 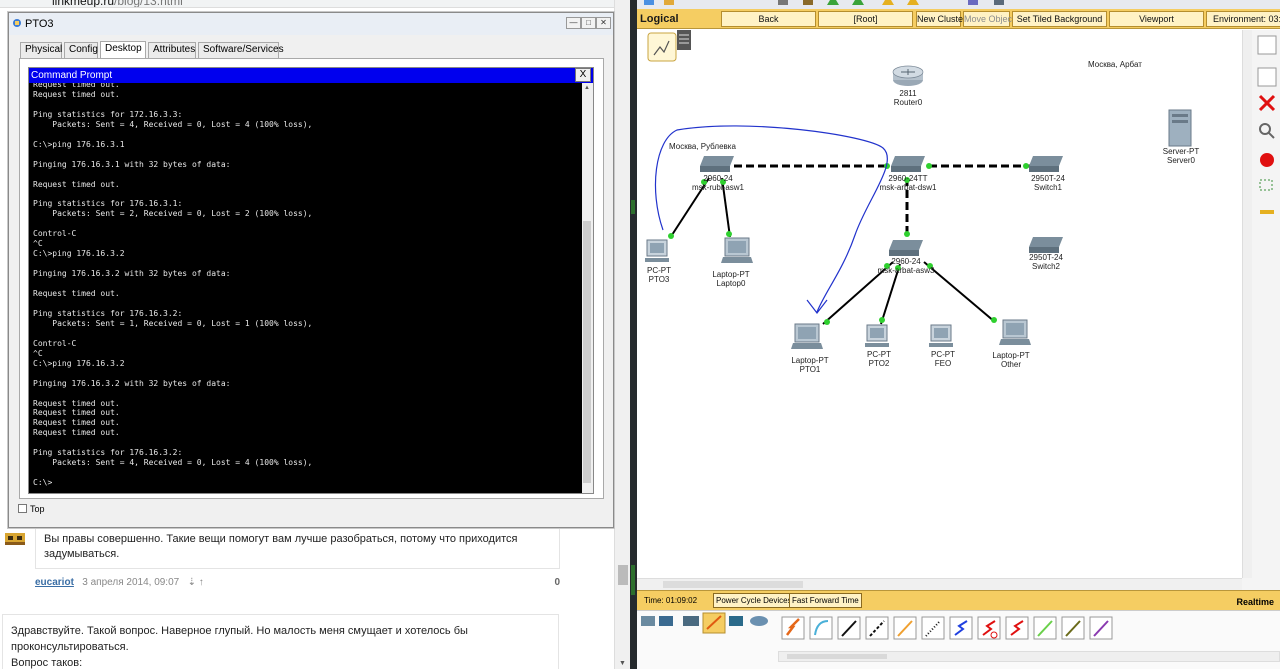 What do you see at coordinates (754, 600) in the screenshot?
I see `power-cycle-devices-button: Power Cycle Devices` at bounding box center [754, 600].